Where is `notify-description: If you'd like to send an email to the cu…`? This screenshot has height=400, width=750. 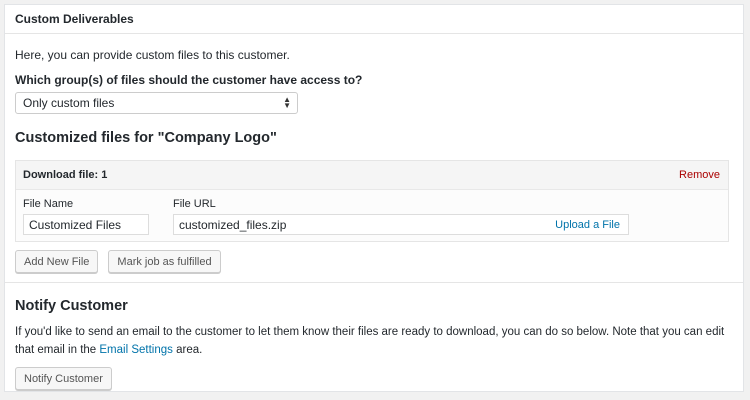 notify-description: If you'd like to send an email to the cu… is located at coordinates (372, 341).